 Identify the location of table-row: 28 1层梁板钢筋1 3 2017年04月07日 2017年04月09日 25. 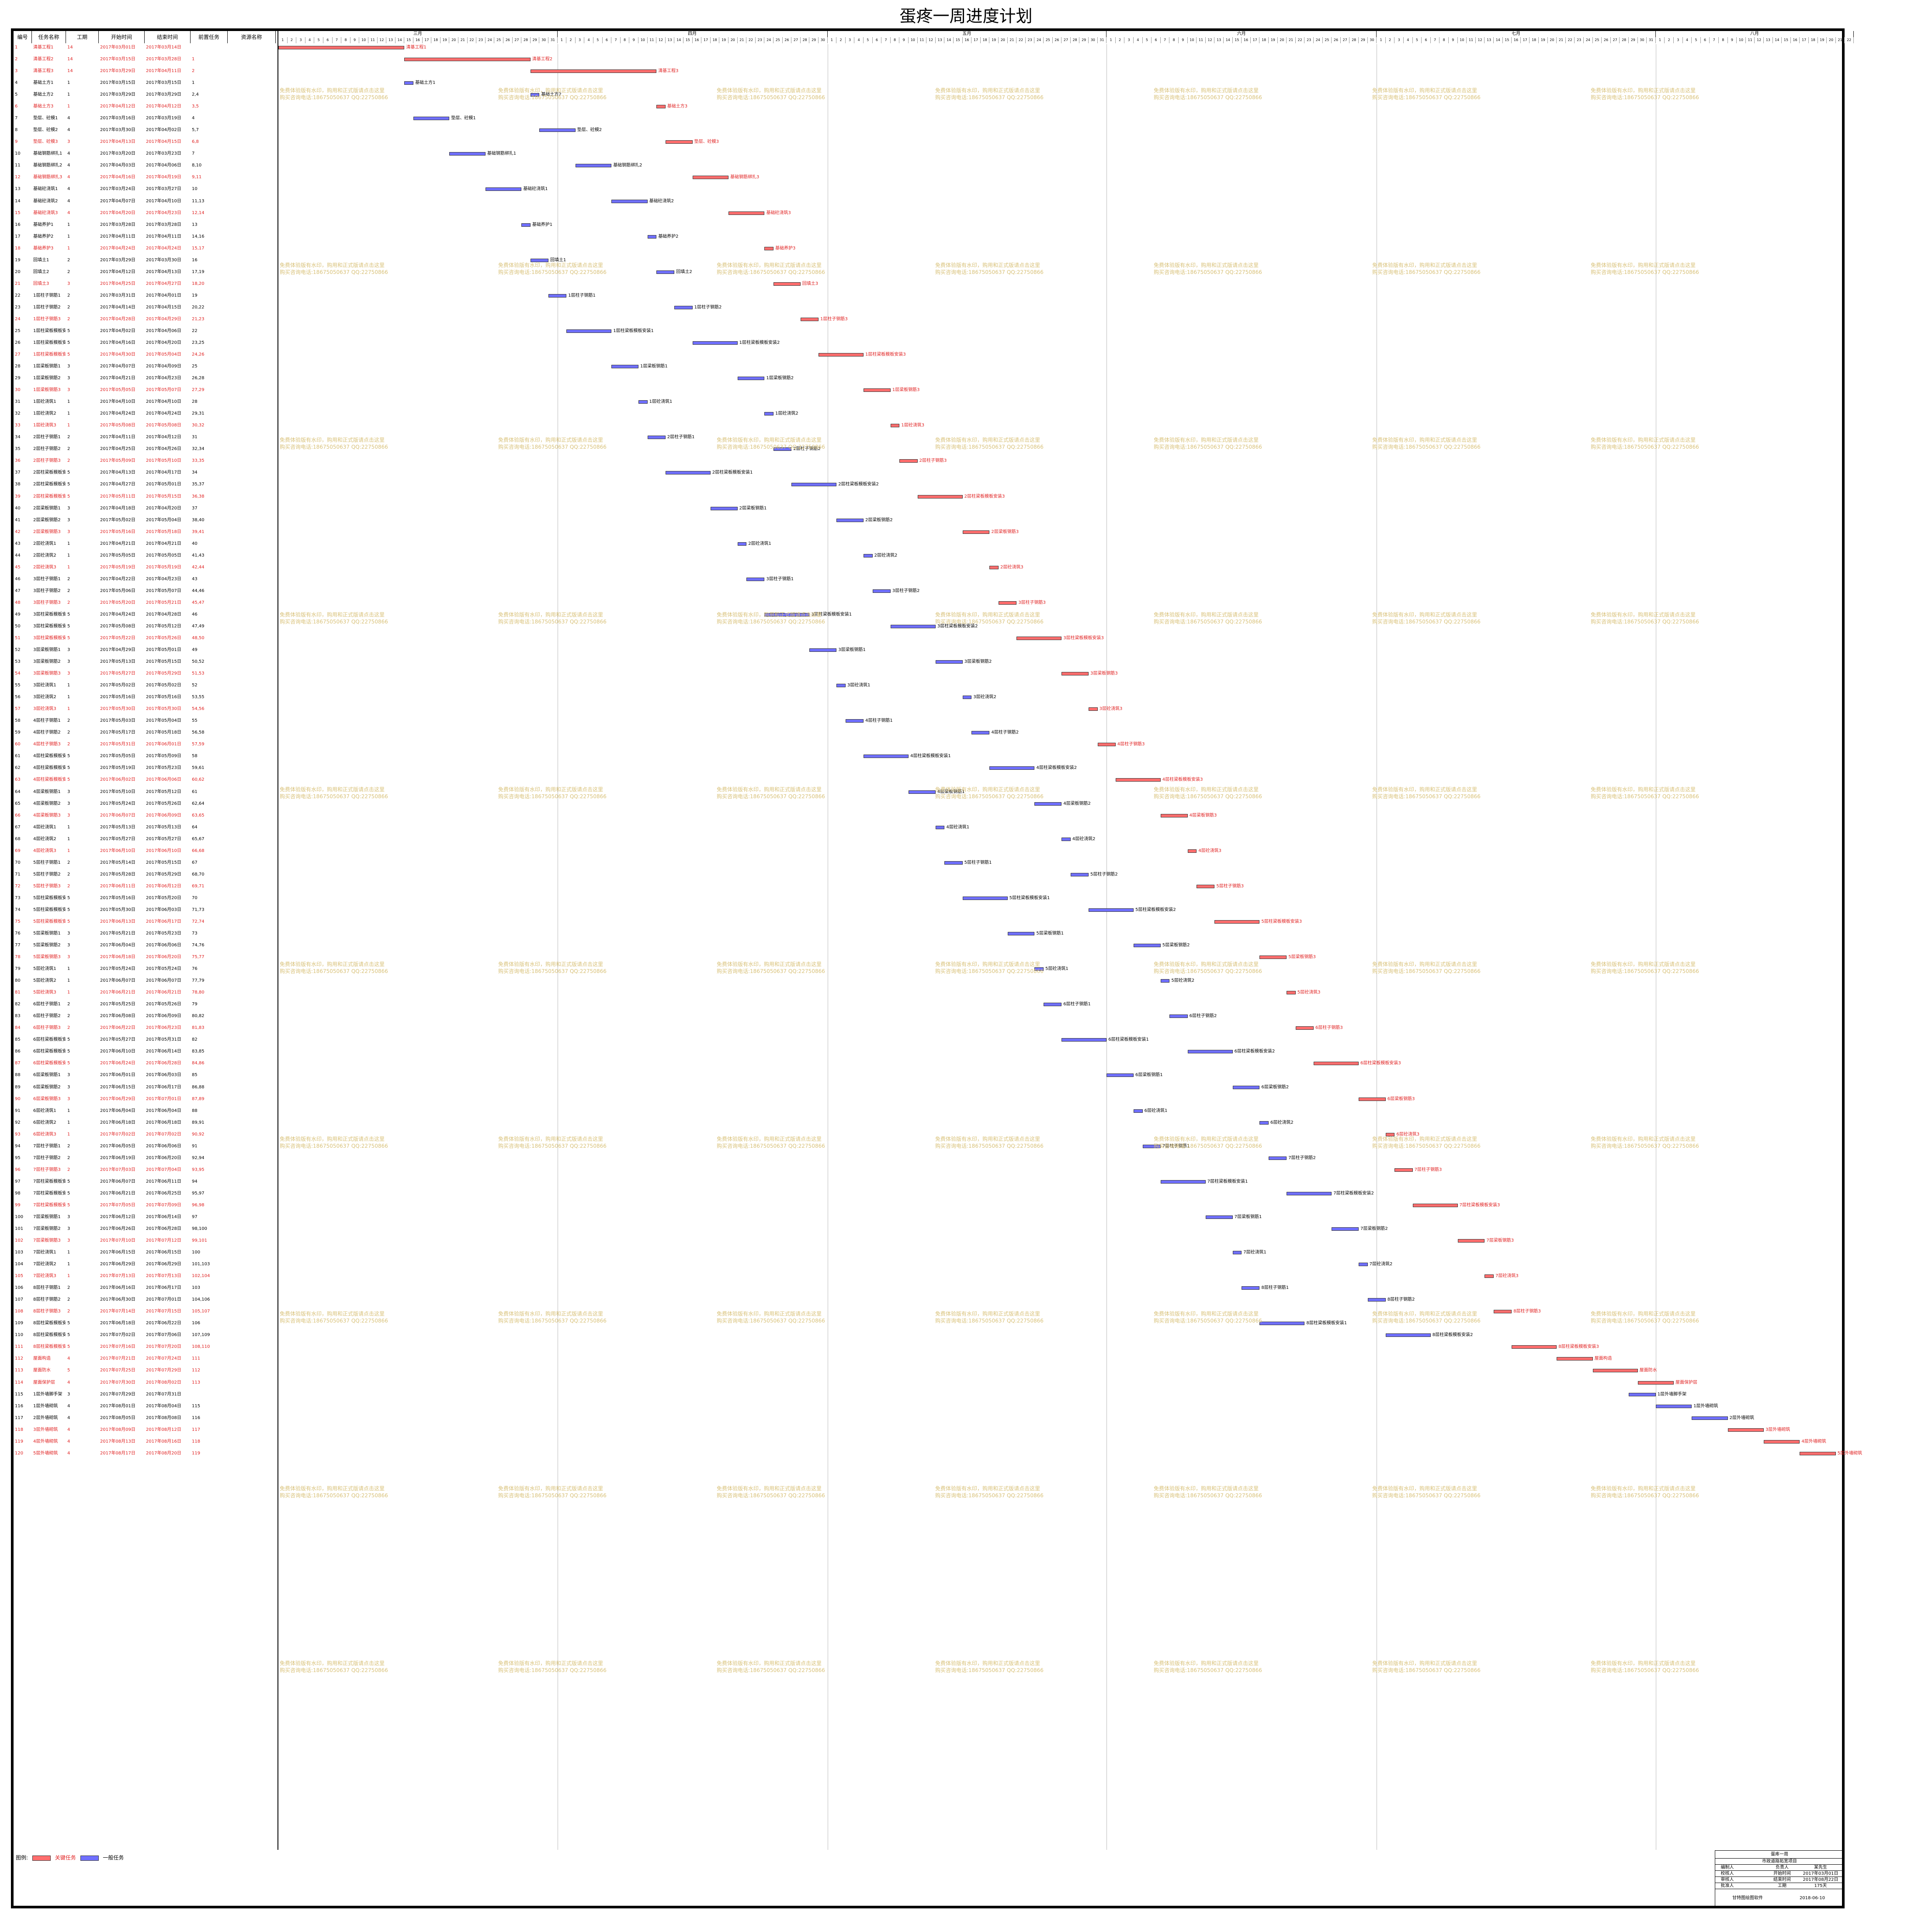
(145, 366).